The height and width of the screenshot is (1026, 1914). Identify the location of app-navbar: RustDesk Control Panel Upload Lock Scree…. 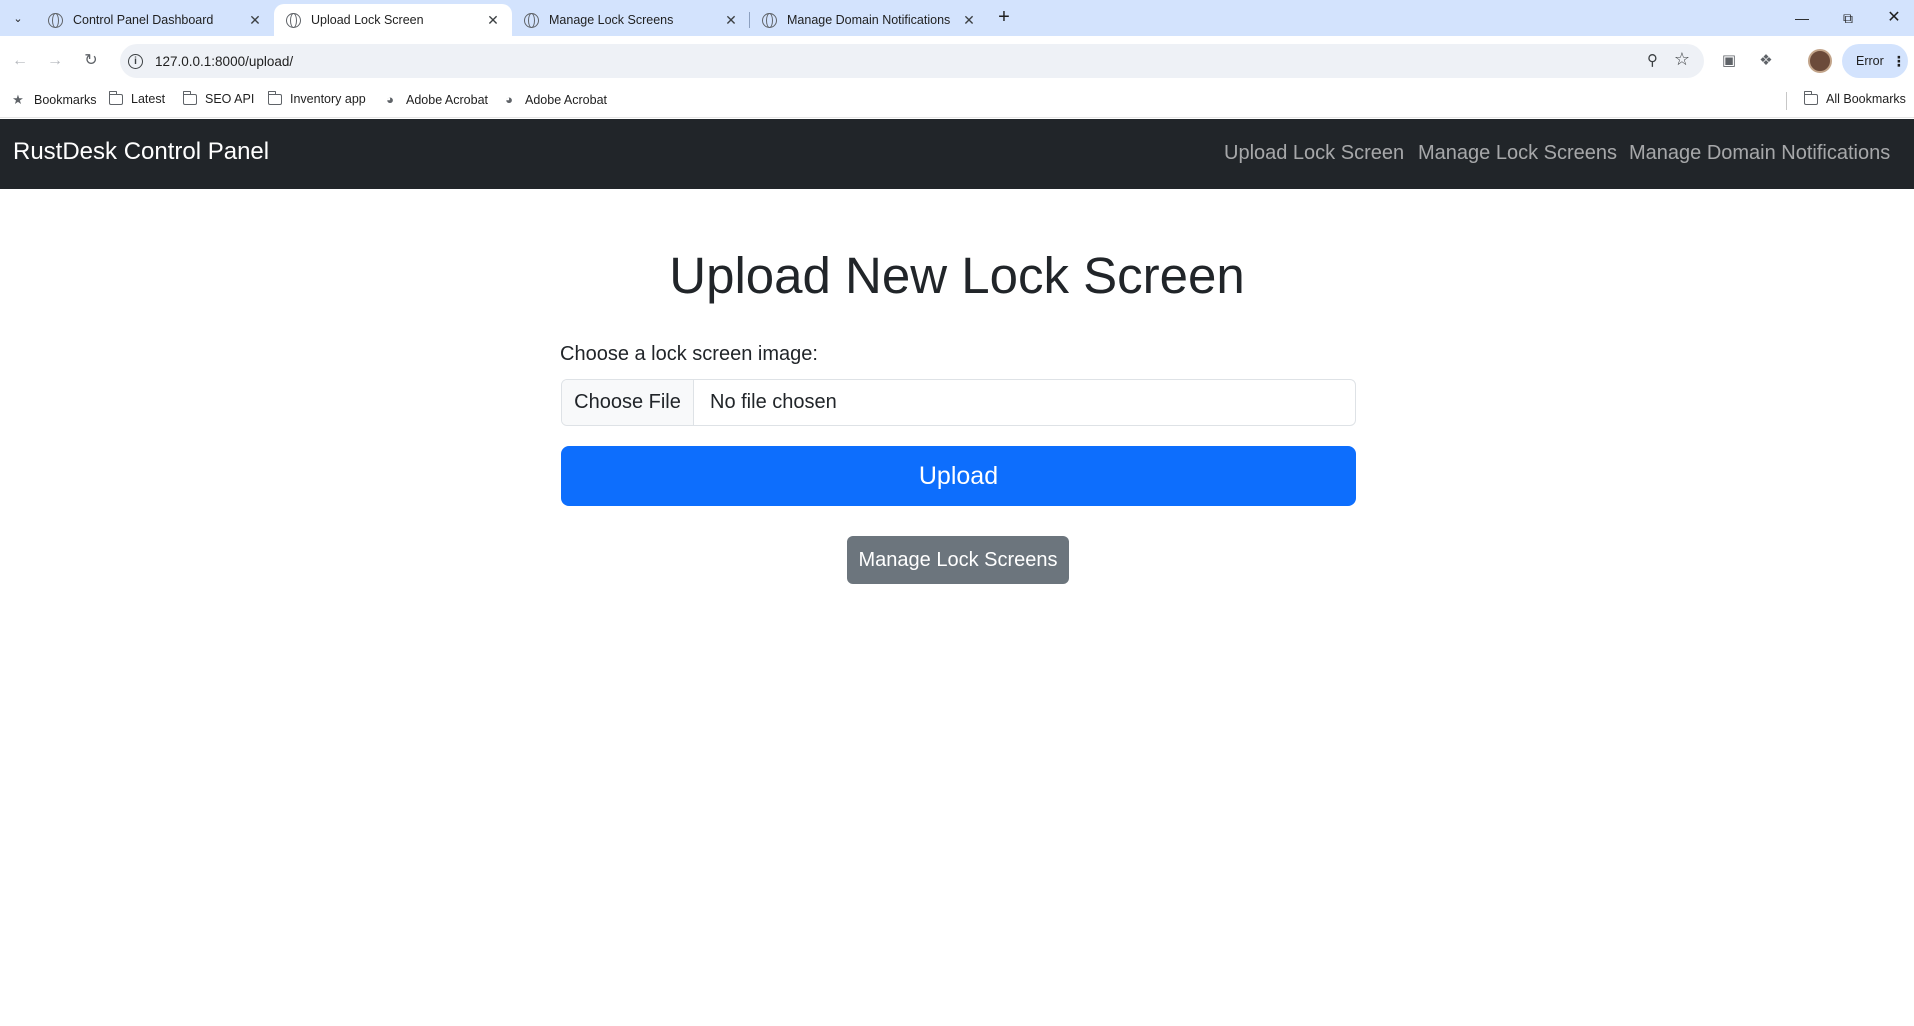
(957, 154).